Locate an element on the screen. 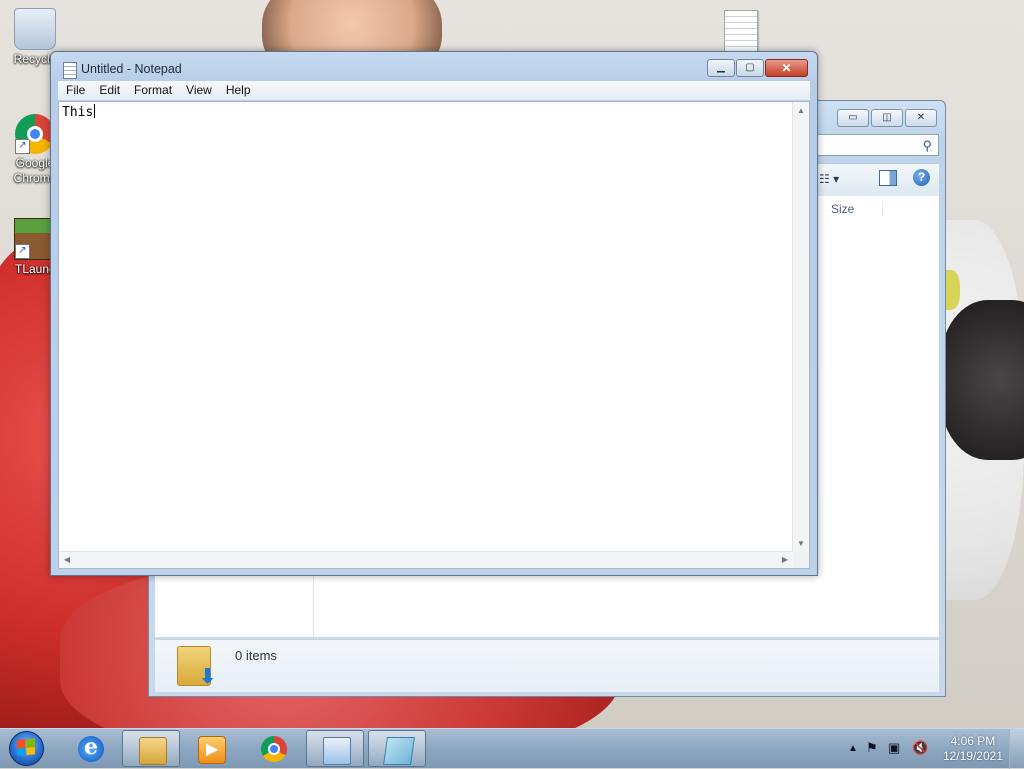 Image resolution: width=1024 pixels, height=769 pixels. search-icon: ⚲ is located at coordinates (927, 145).